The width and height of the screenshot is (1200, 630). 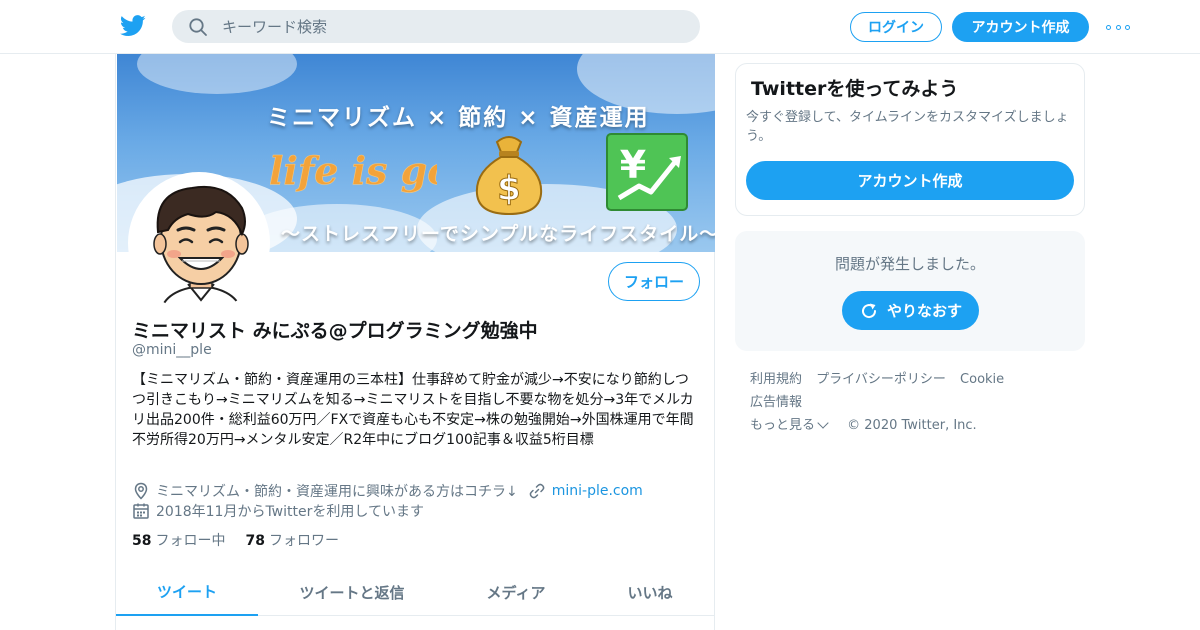 What do you see at coordinates (303, 541) in the screenshot?
I see `followers-label: フォロワー` at bounding box center [303, 541].